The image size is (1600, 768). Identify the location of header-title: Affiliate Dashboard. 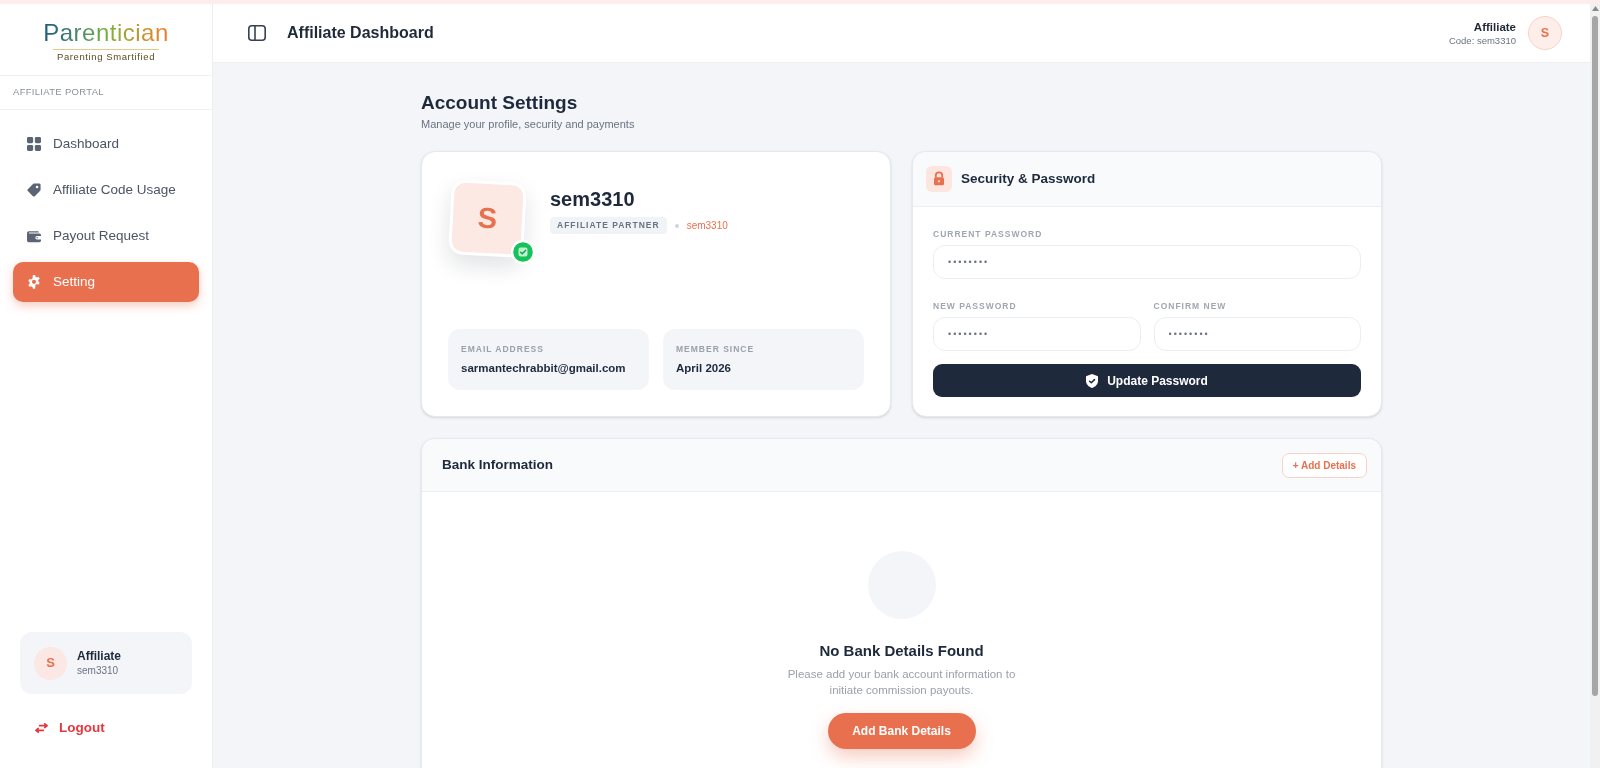
(360, 33).